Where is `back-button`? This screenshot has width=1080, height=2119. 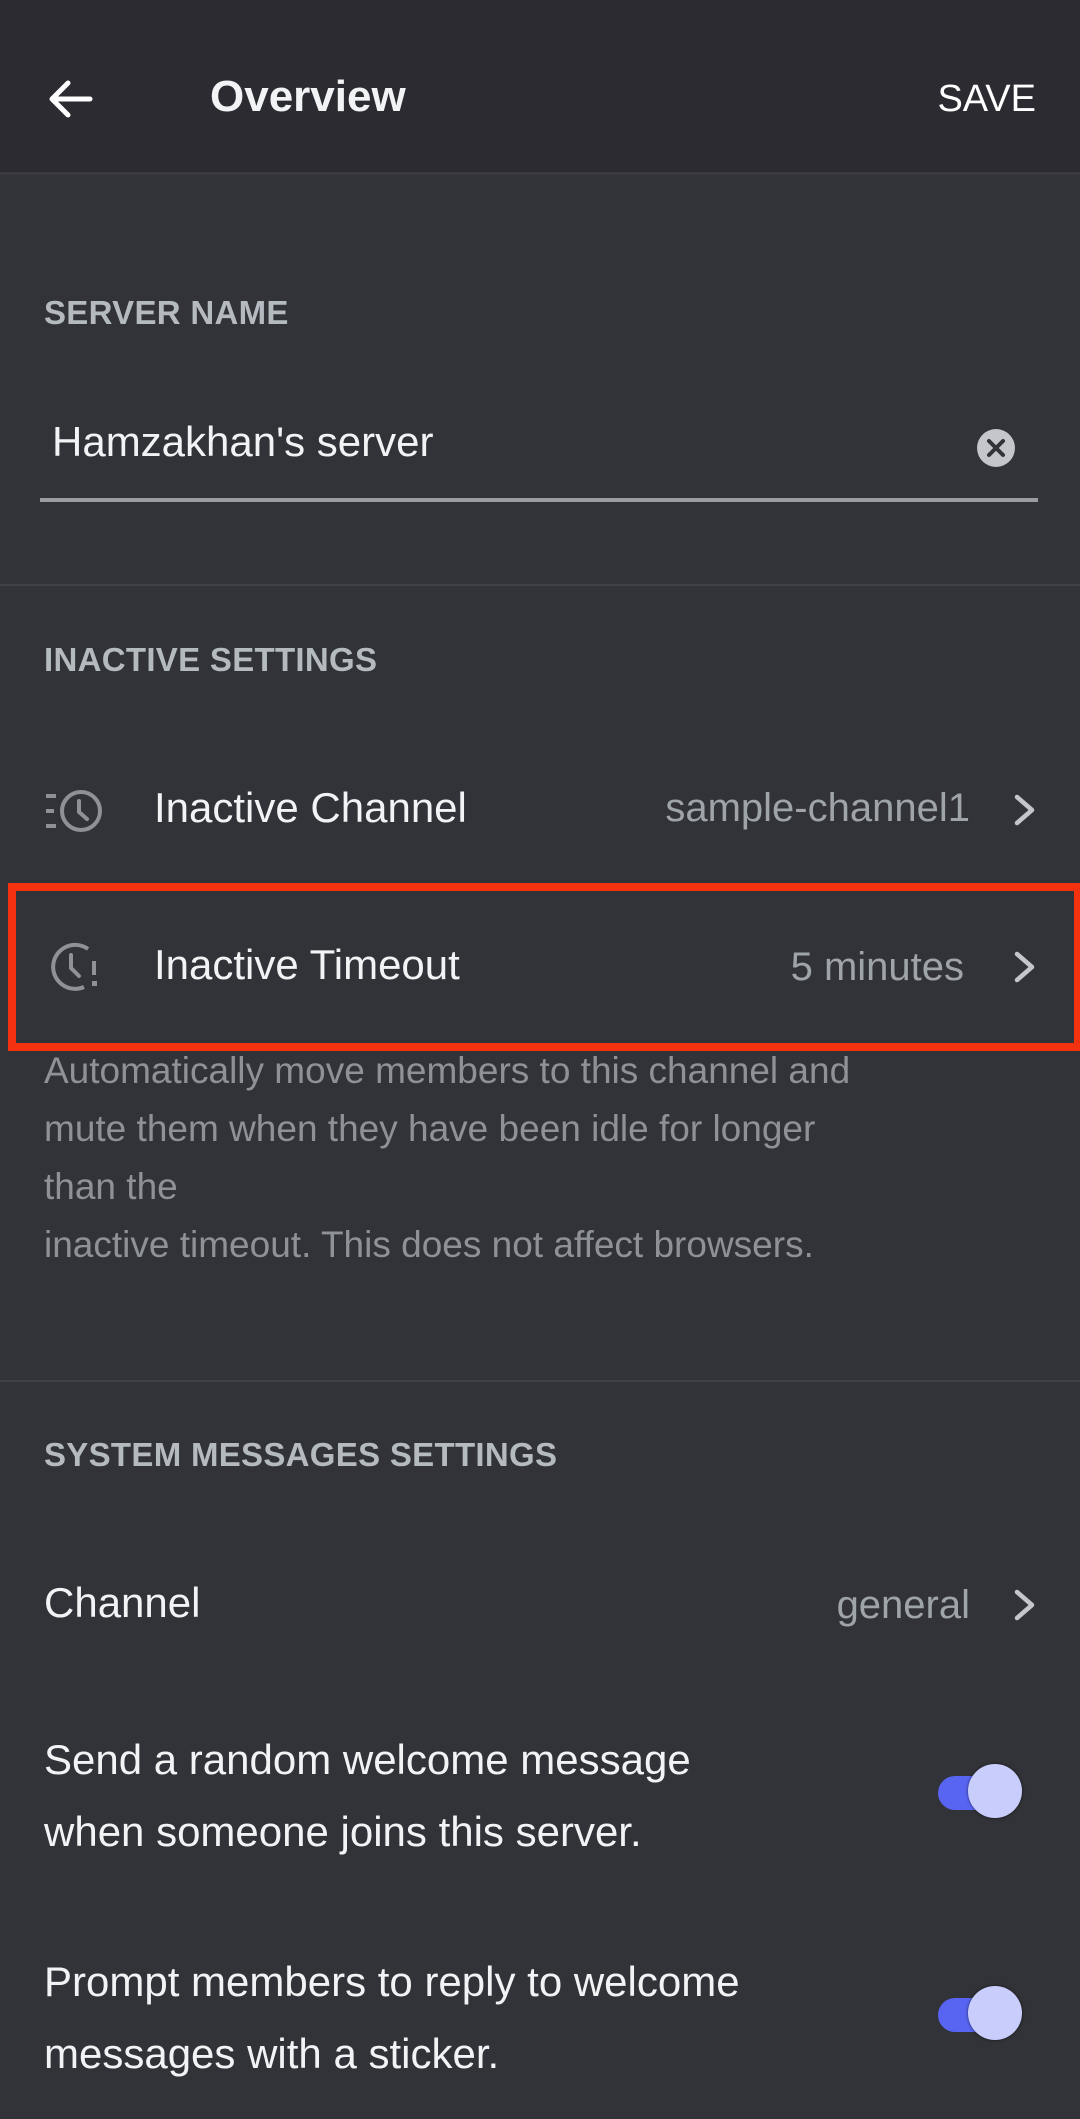 back-button is located at coordinates (71, 99).